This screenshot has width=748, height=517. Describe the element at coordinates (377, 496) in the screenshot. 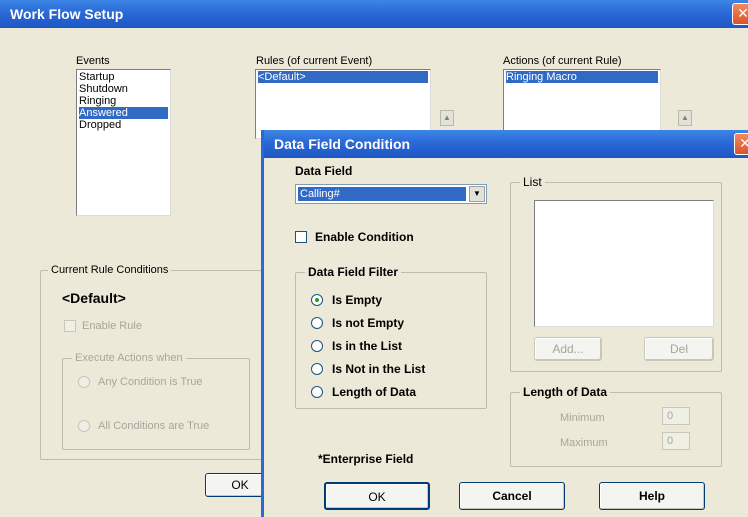

I see `dialog-ok-button: OK` at that location.